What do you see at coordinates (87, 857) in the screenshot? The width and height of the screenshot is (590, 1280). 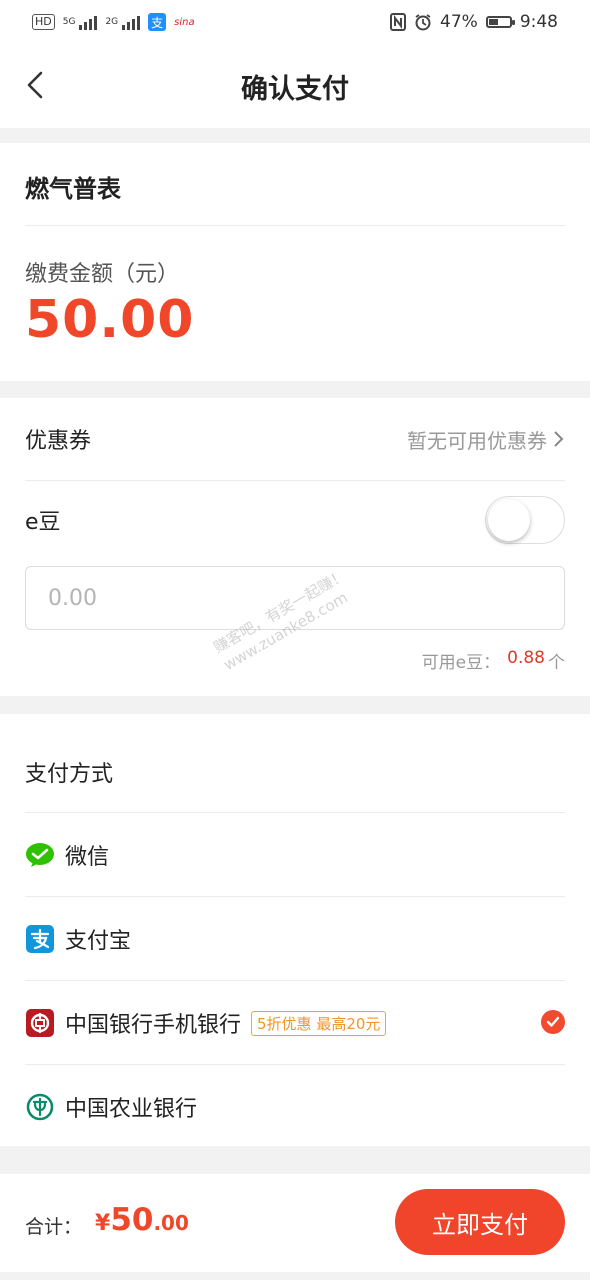 I see `method-label: 微信` at bounding box center [87, 857].